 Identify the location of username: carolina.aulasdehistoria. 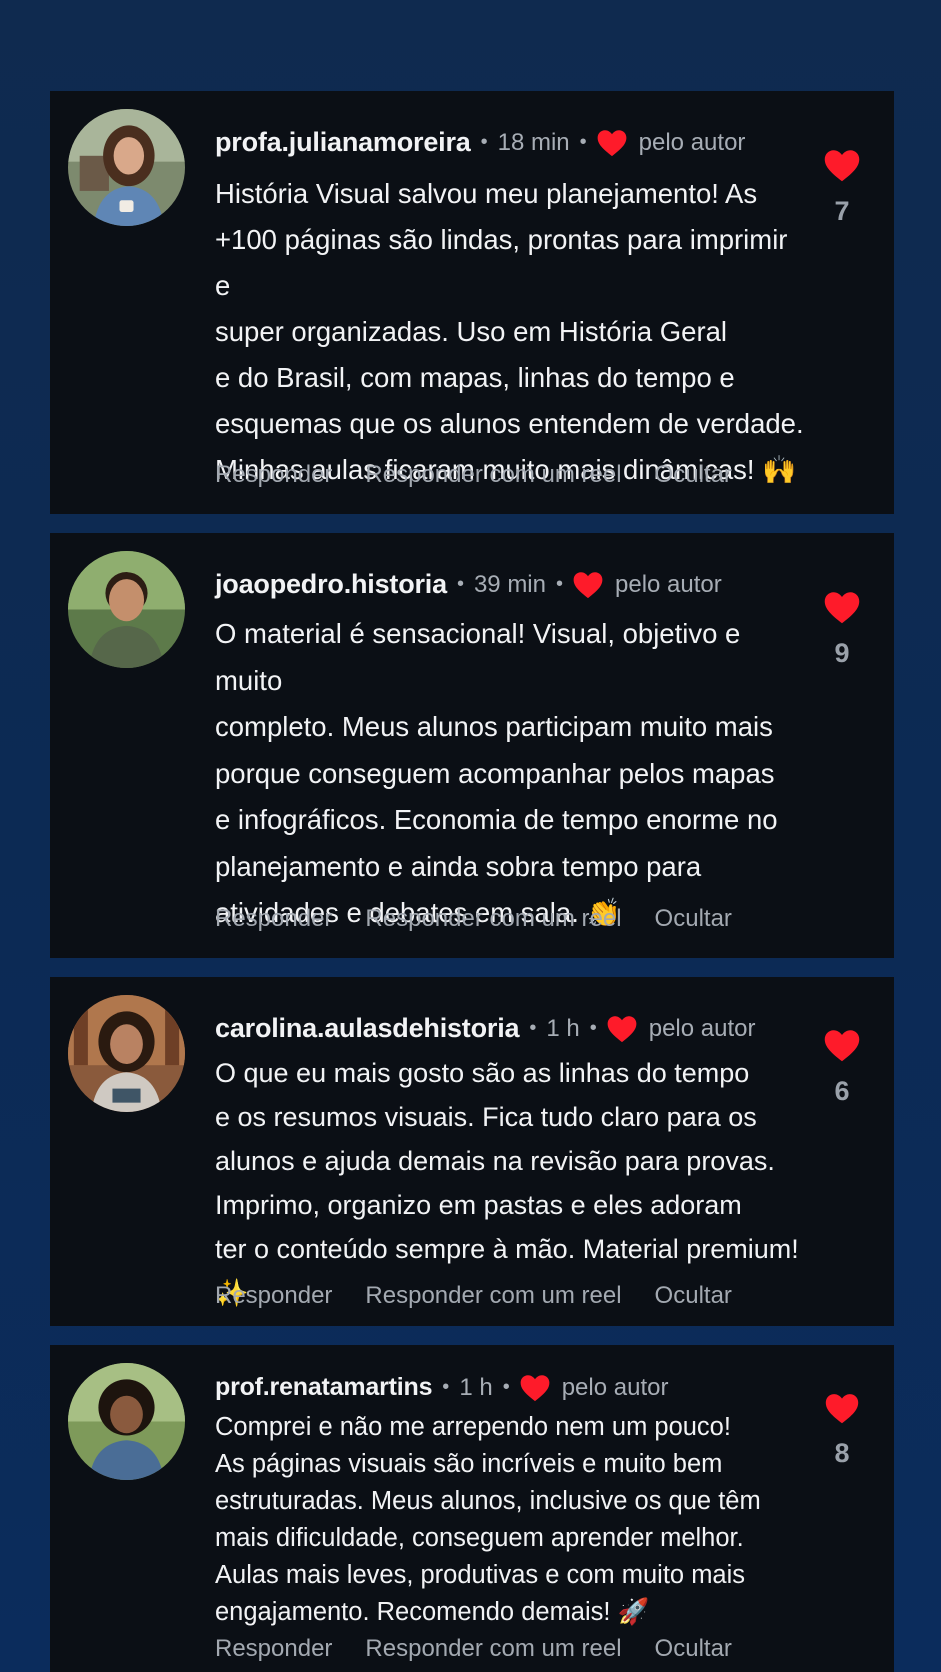
(367, 1028).